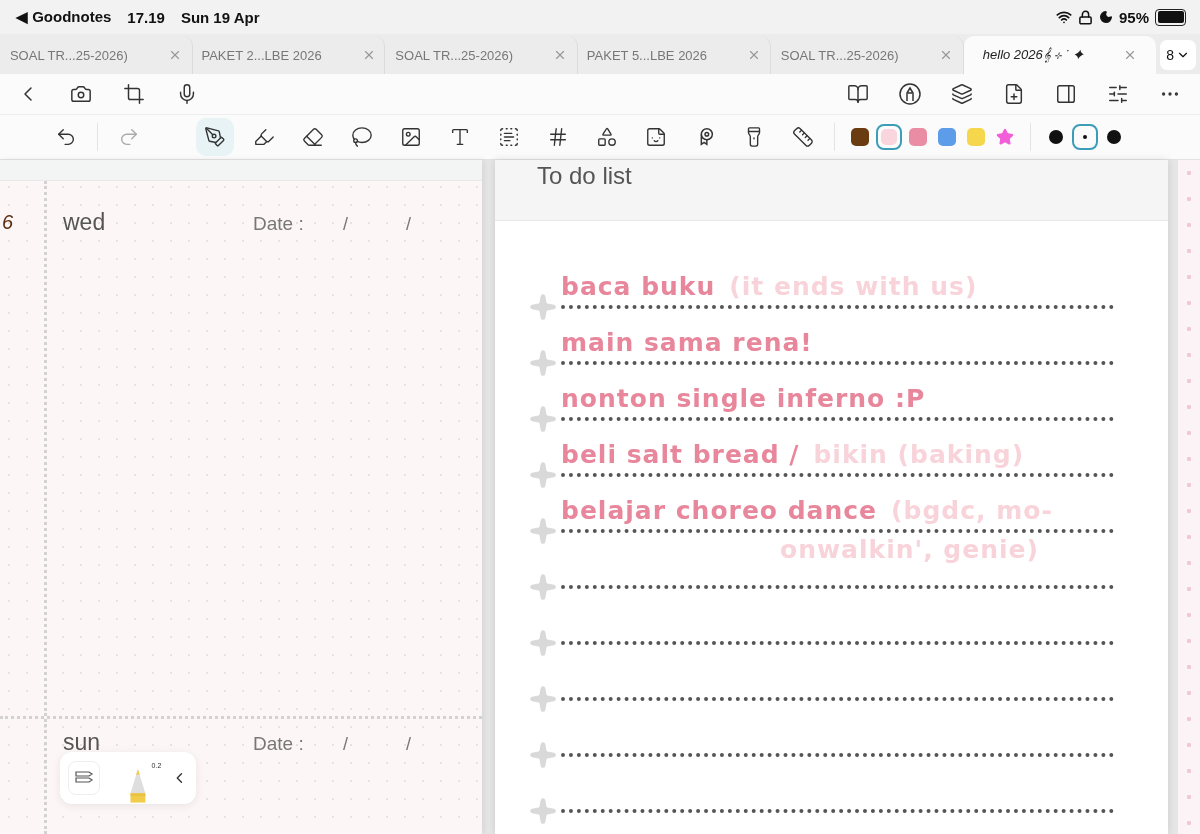 The width and height of the screenshot is (1200, 834). I want to click on hashtag-icon, so click(558, 137).